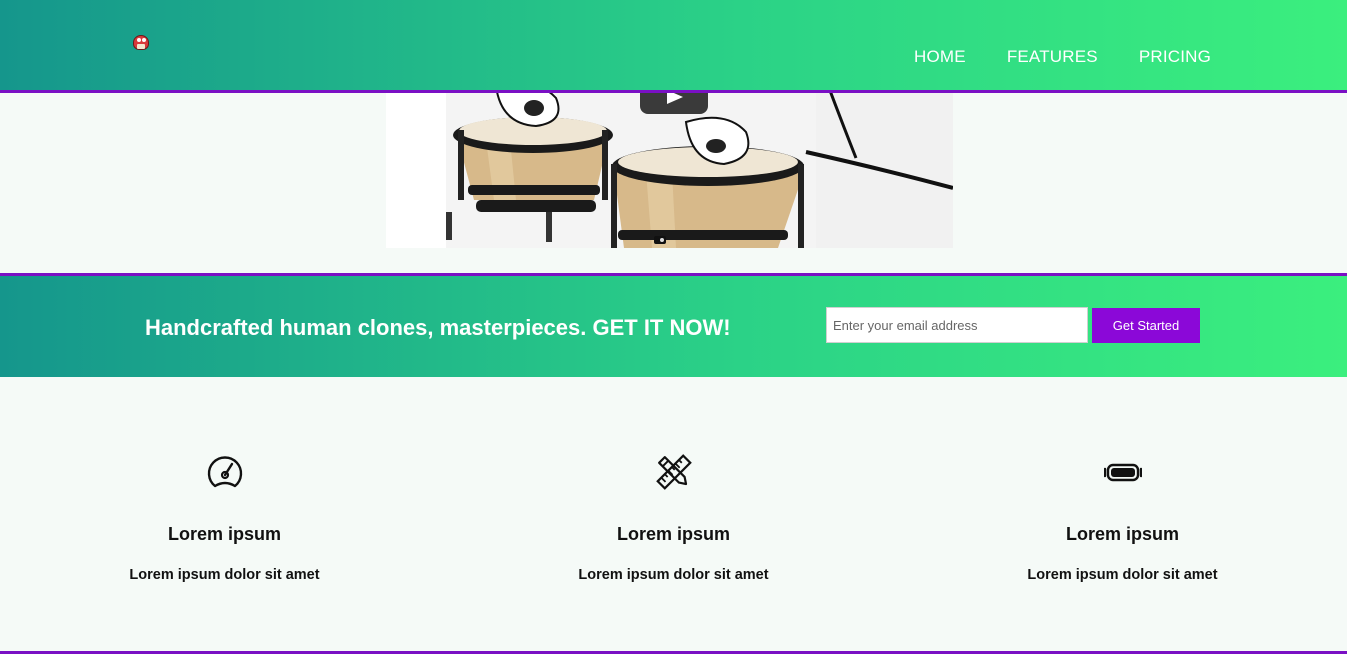  What do you see at coordinates (225, 472) in the screenshot?
I see `speedometer-icon` at bounding box center [225, 472].